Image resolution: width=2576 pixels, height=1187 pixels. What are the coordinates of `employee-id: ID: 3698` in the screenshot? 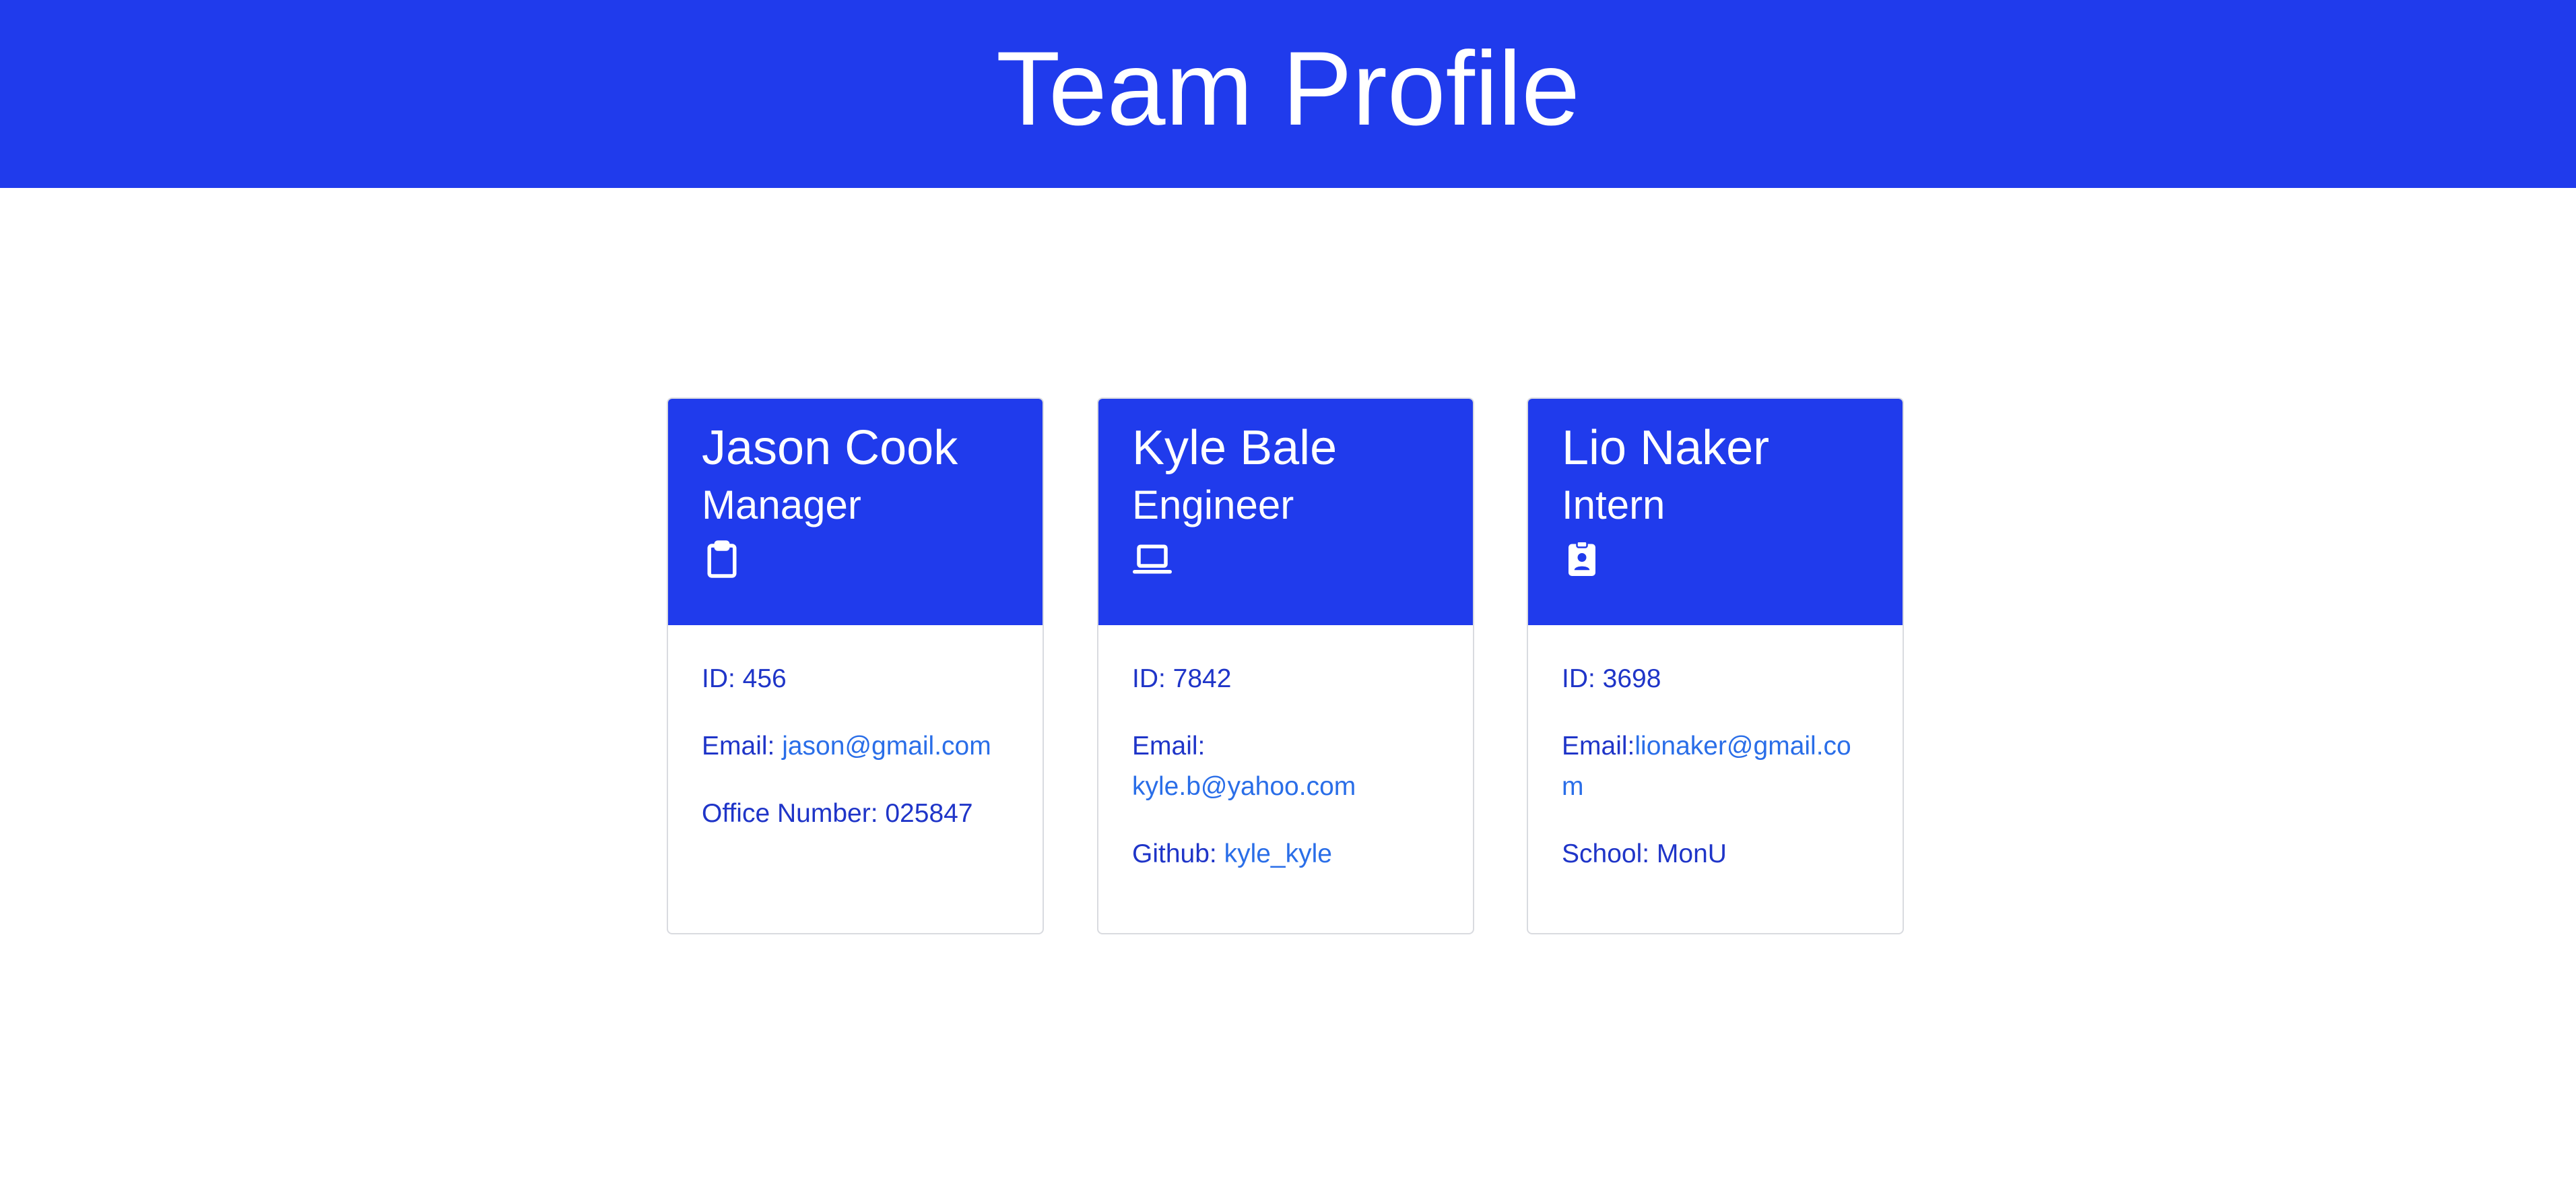 It's located at (1611, 678).